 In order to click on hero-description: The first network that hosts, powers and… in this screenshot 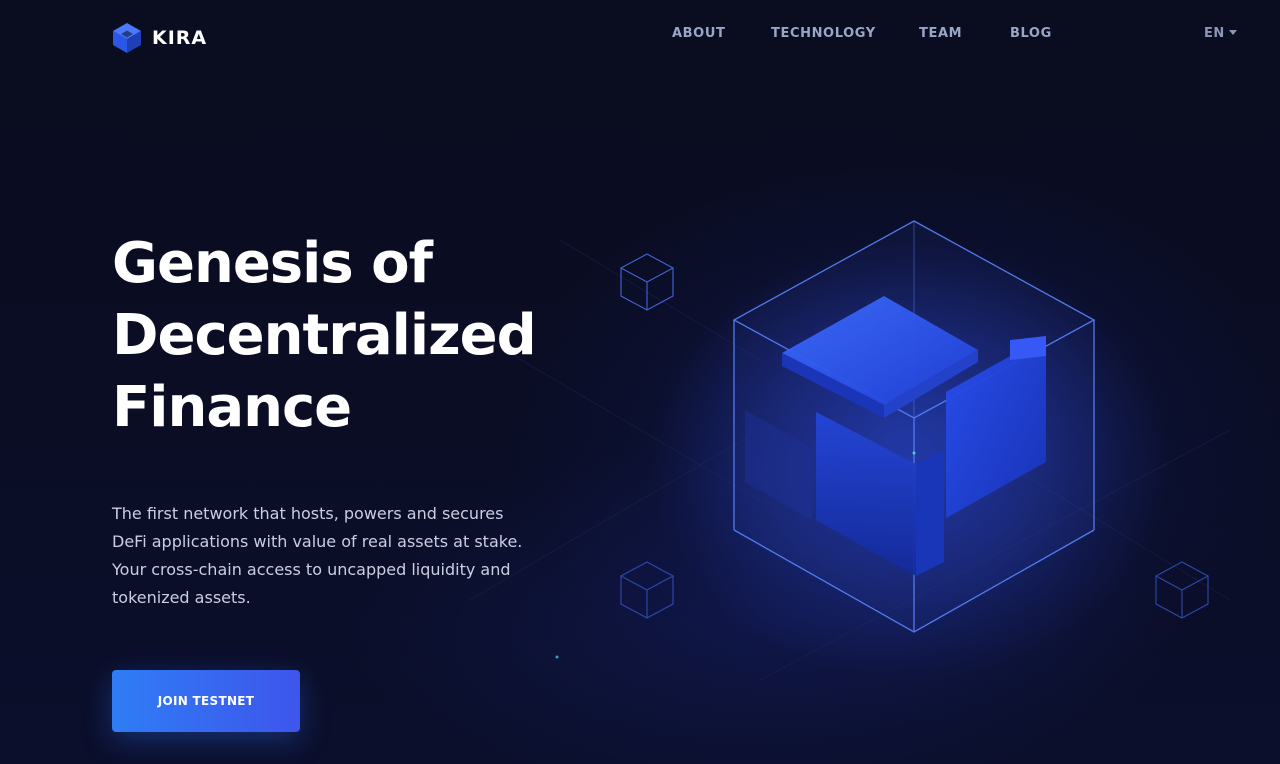, I will do `click(317, 555)`.